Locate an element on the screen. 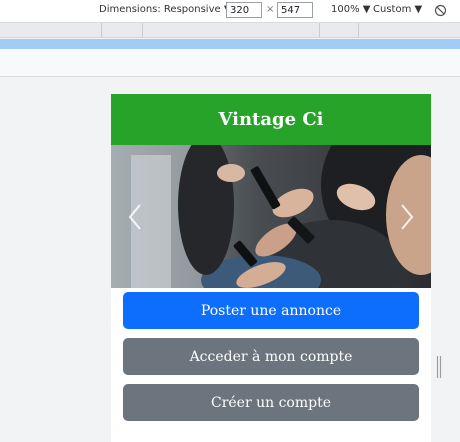 The width and height of the screenshot is (460, 442). width-input is located at coordinates (244, 10).